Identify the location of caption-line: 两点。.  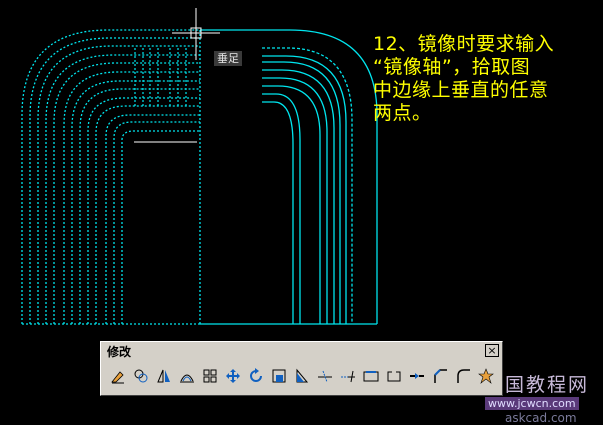
(402, 113).